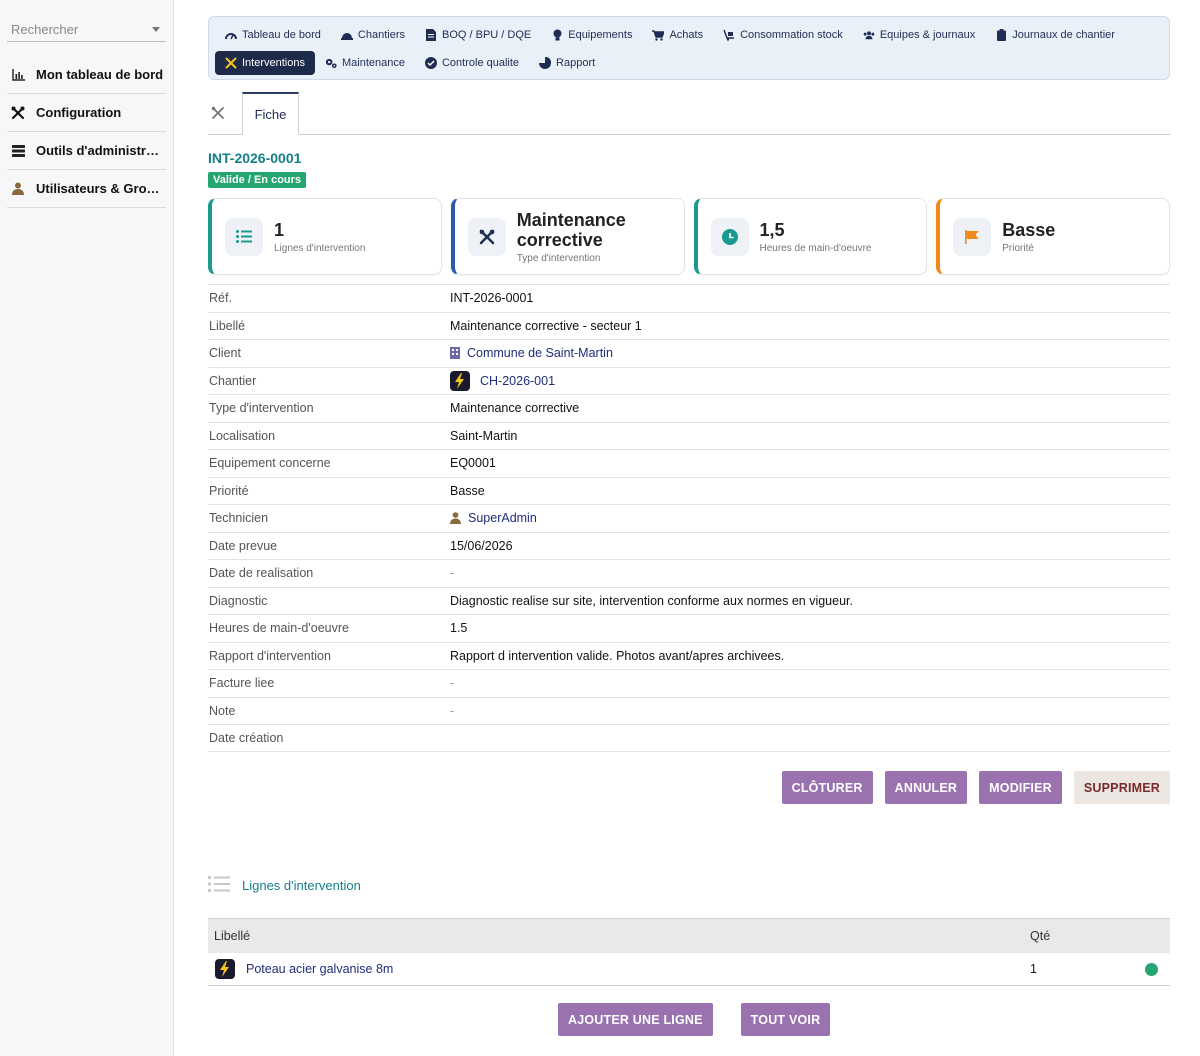 This screenshot has width=1200, height=1056. What do you see at coordinates (279, 628) in the screenshot?
I see `field-key: Heures de main-d'oeuvre` at bounding box center [279, 628].